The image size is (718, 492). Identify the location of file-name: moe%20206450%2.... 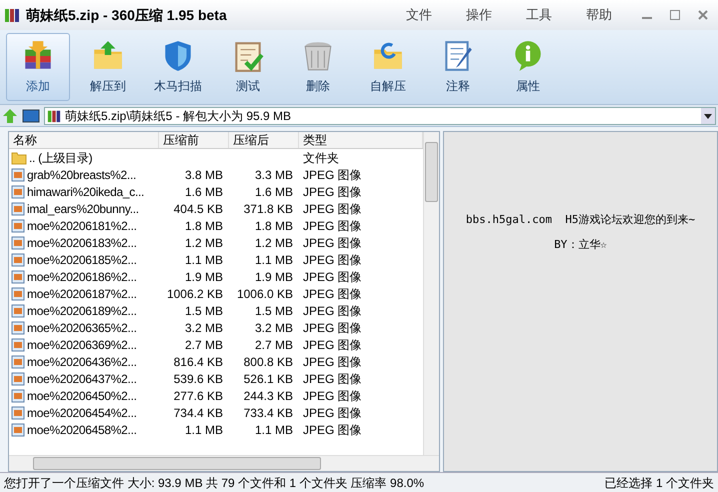
(82, 396).